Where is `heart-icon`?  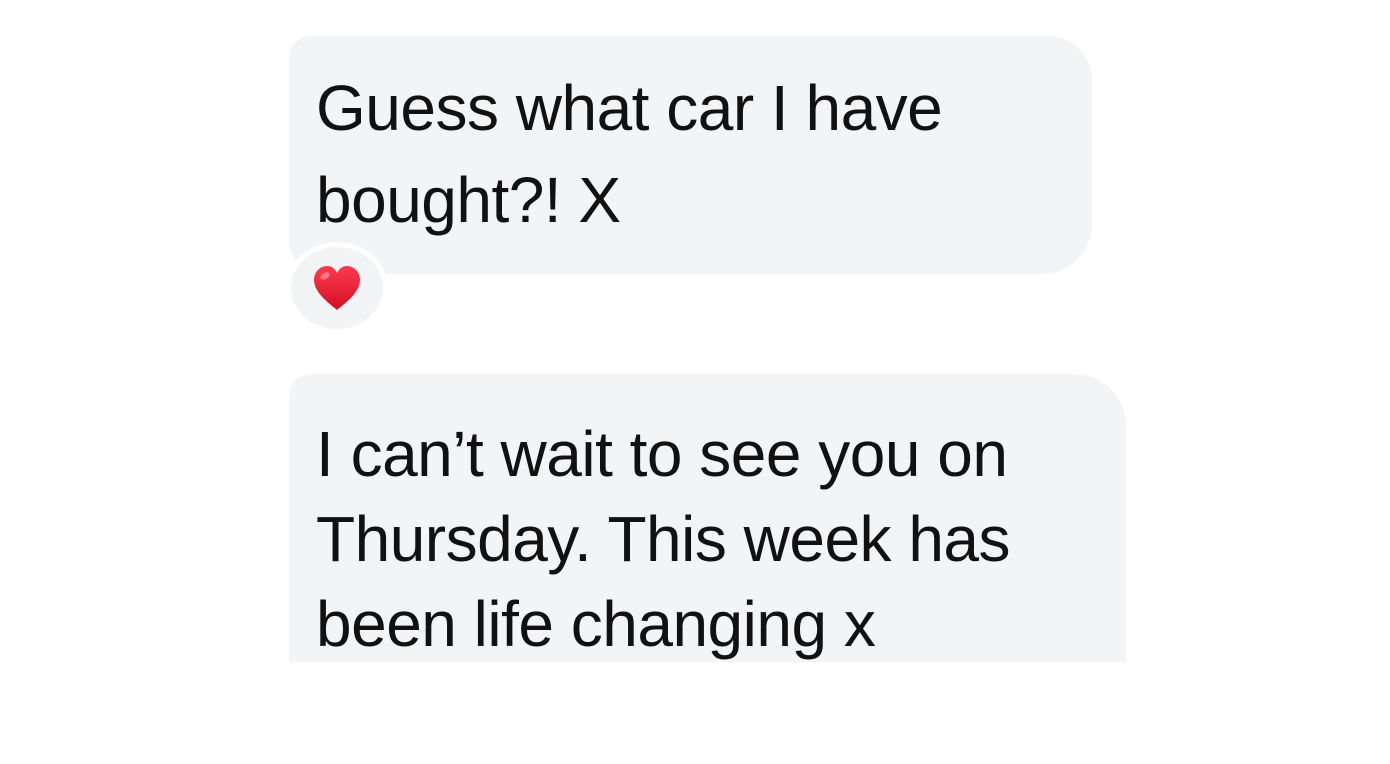 heart-icon is located at coordinates (337, 288).